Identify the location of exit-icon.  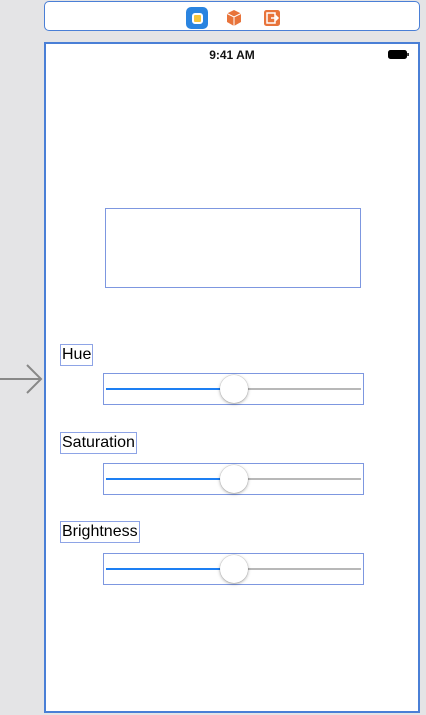
(272, 18).